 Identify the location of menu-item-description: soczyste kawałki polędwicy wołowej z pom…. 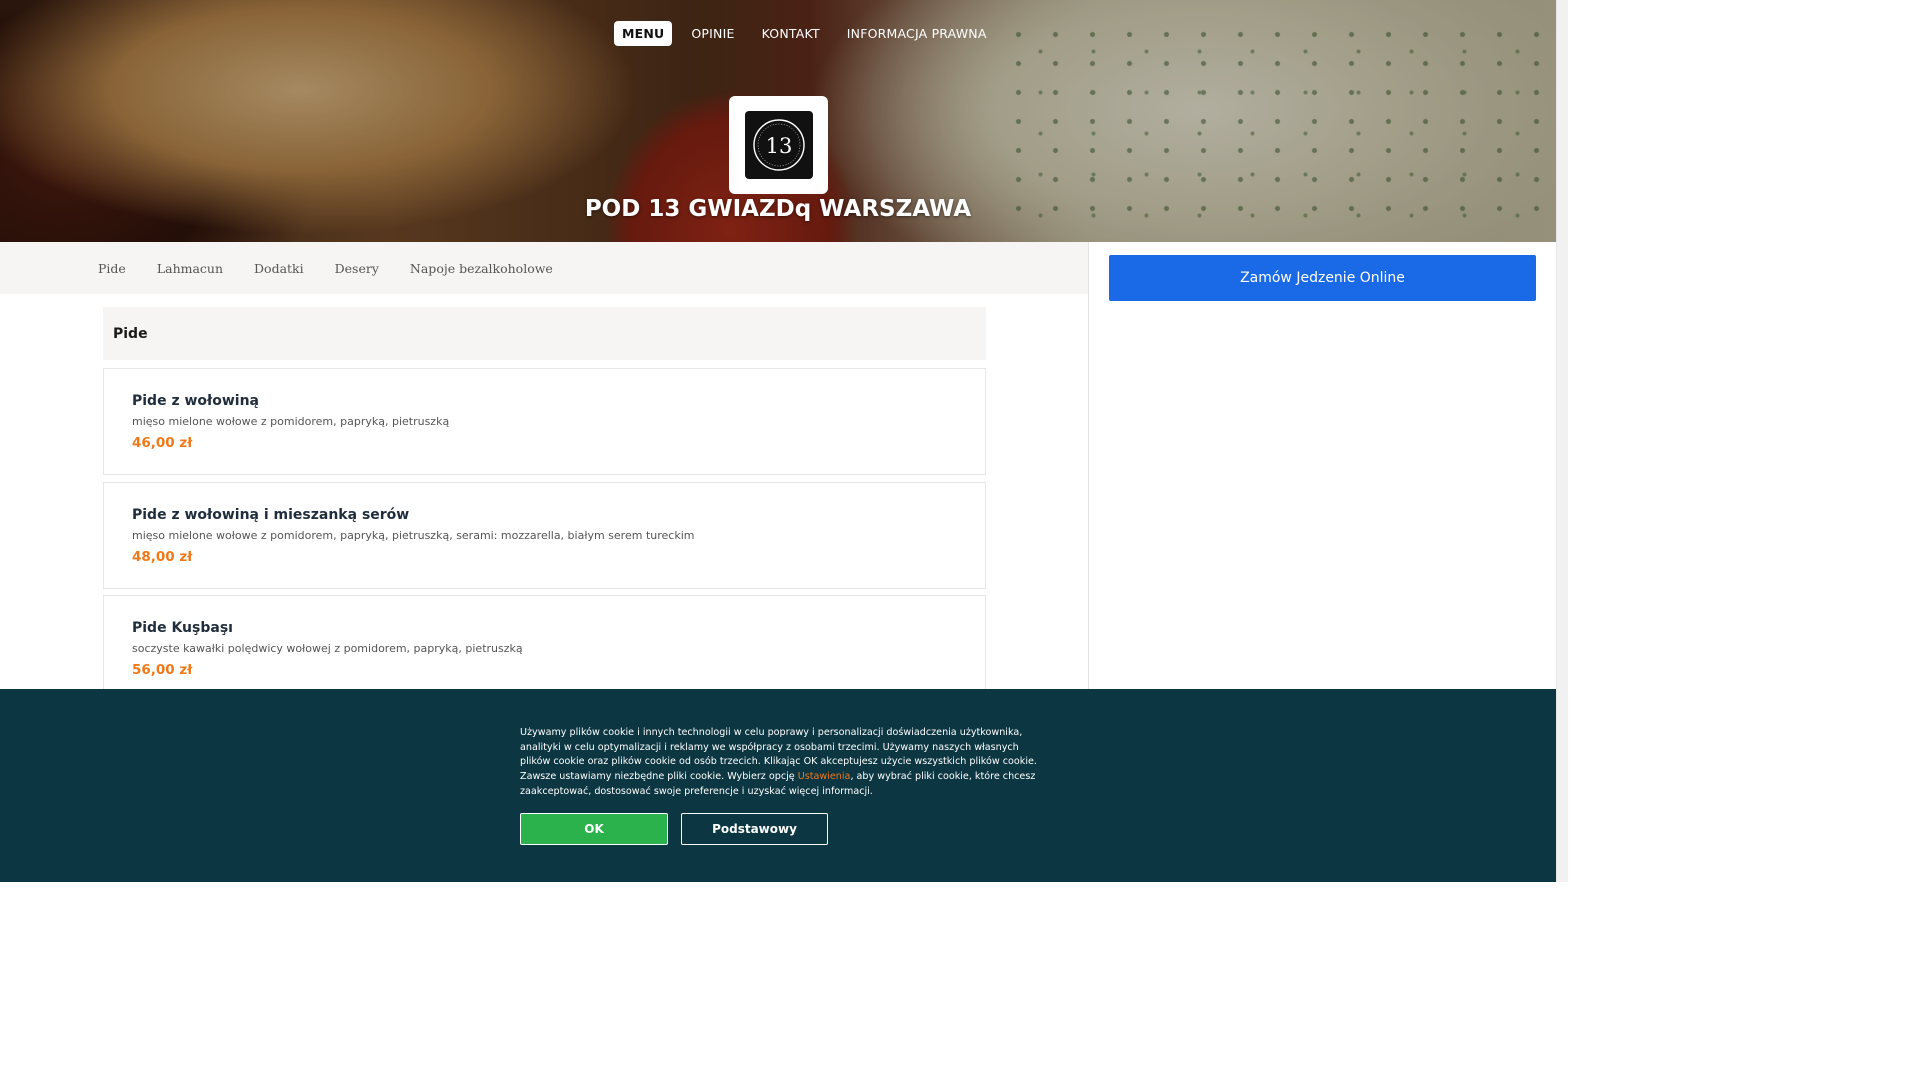
(327, 648).